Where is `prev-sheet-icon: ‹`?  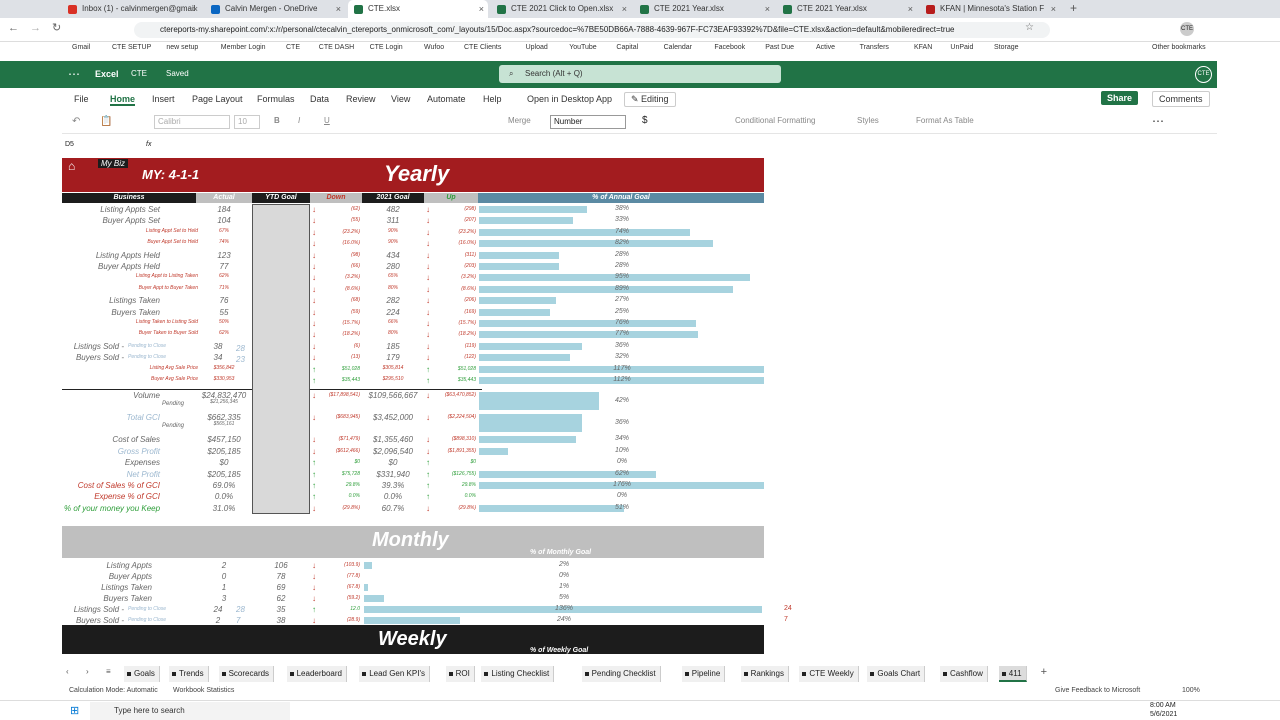
prev-sheet-icon: ‹ is located at coordinates (67, 671).